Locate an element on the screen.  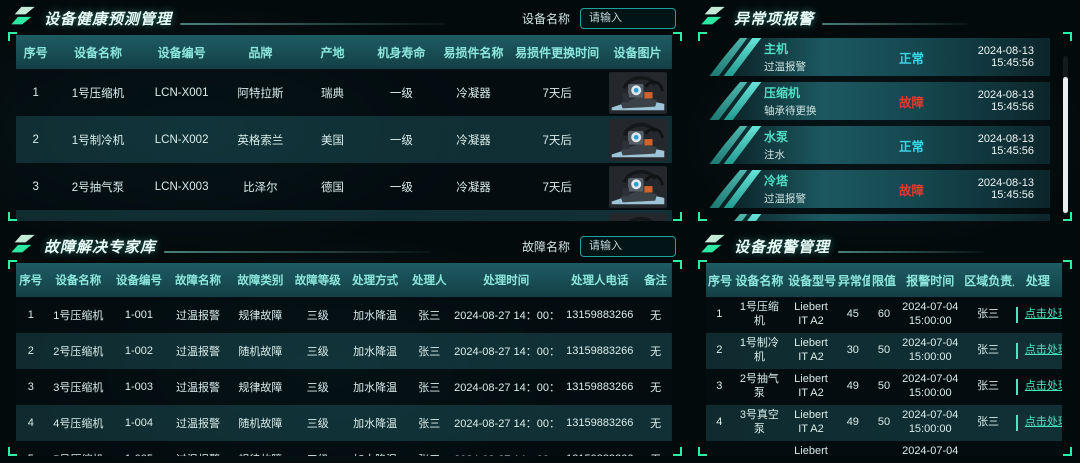
cell-action: 点击处理 is located at coordinates (1038, 423).